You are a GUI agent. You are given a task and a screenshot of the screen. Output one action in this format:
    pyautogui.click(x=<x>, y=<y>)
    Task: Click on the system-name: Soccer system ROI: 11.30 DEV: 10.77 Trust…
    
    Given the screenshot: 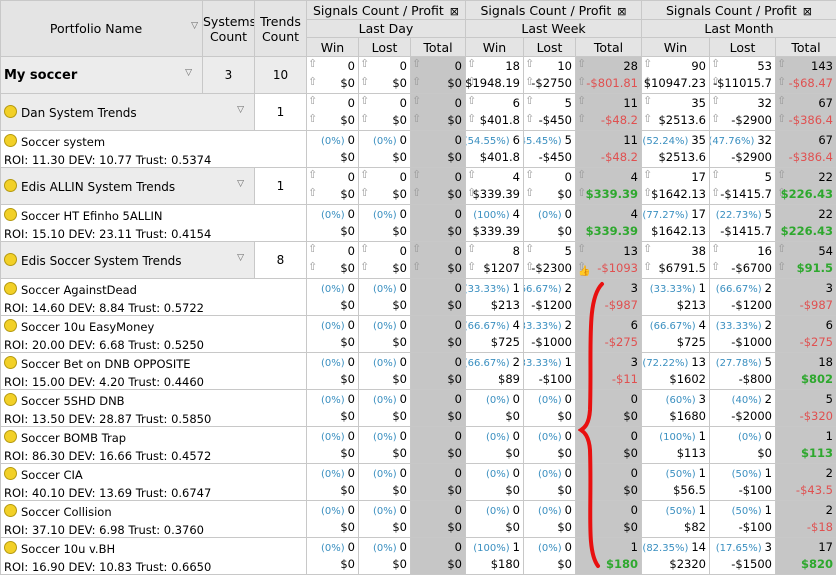 What is the action you would take?
    pyautogui.click(x=153, y=149)
    